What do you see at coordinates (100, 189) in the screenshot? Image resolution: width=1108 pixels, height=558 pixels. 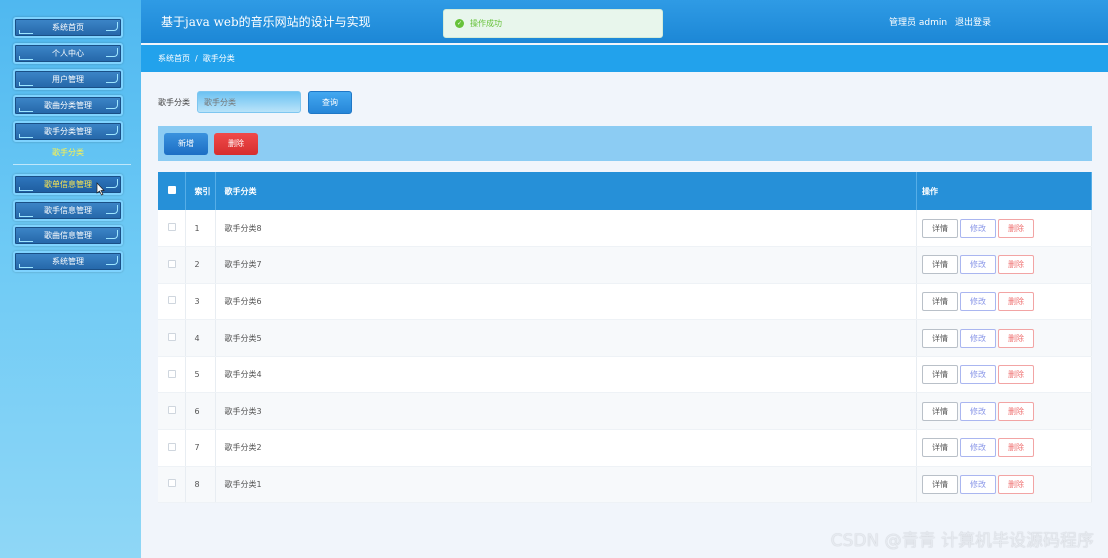 I see `mouse-pointer-icon` at bounding box center [100, 189].